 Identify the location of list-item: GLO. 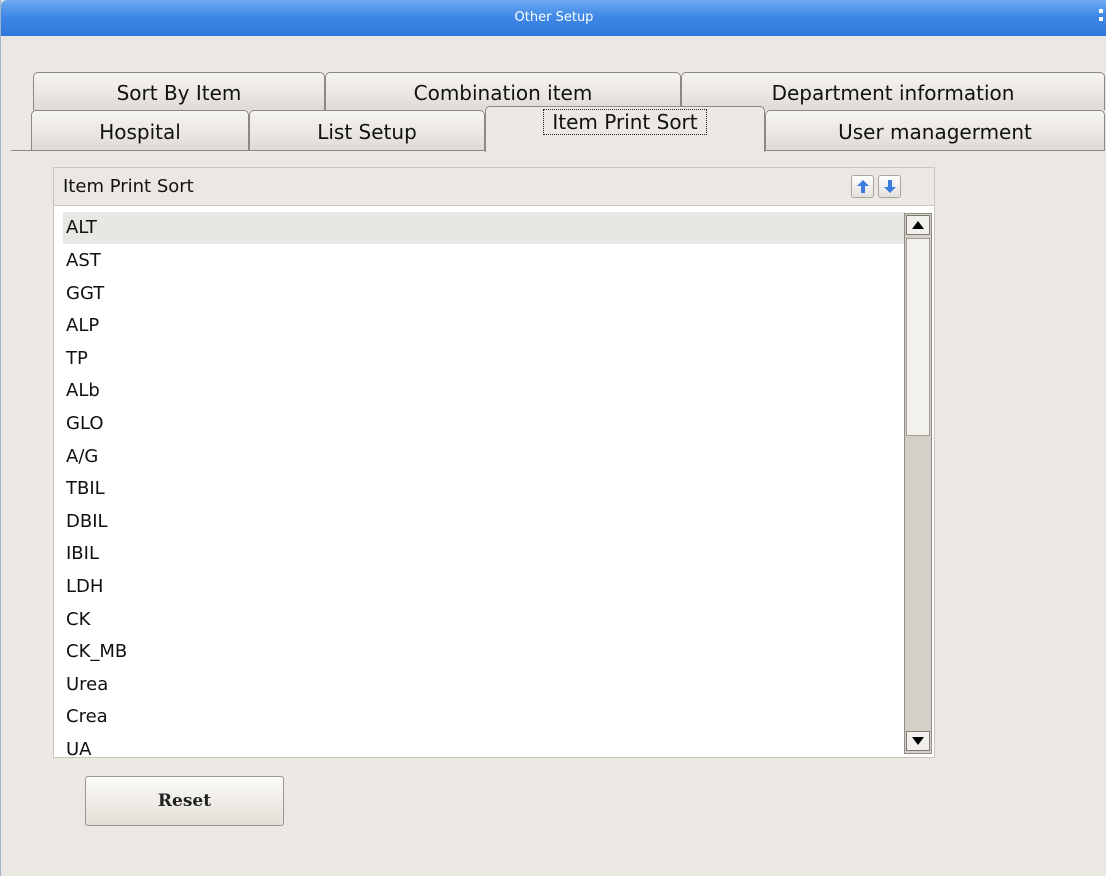
(484, 424).